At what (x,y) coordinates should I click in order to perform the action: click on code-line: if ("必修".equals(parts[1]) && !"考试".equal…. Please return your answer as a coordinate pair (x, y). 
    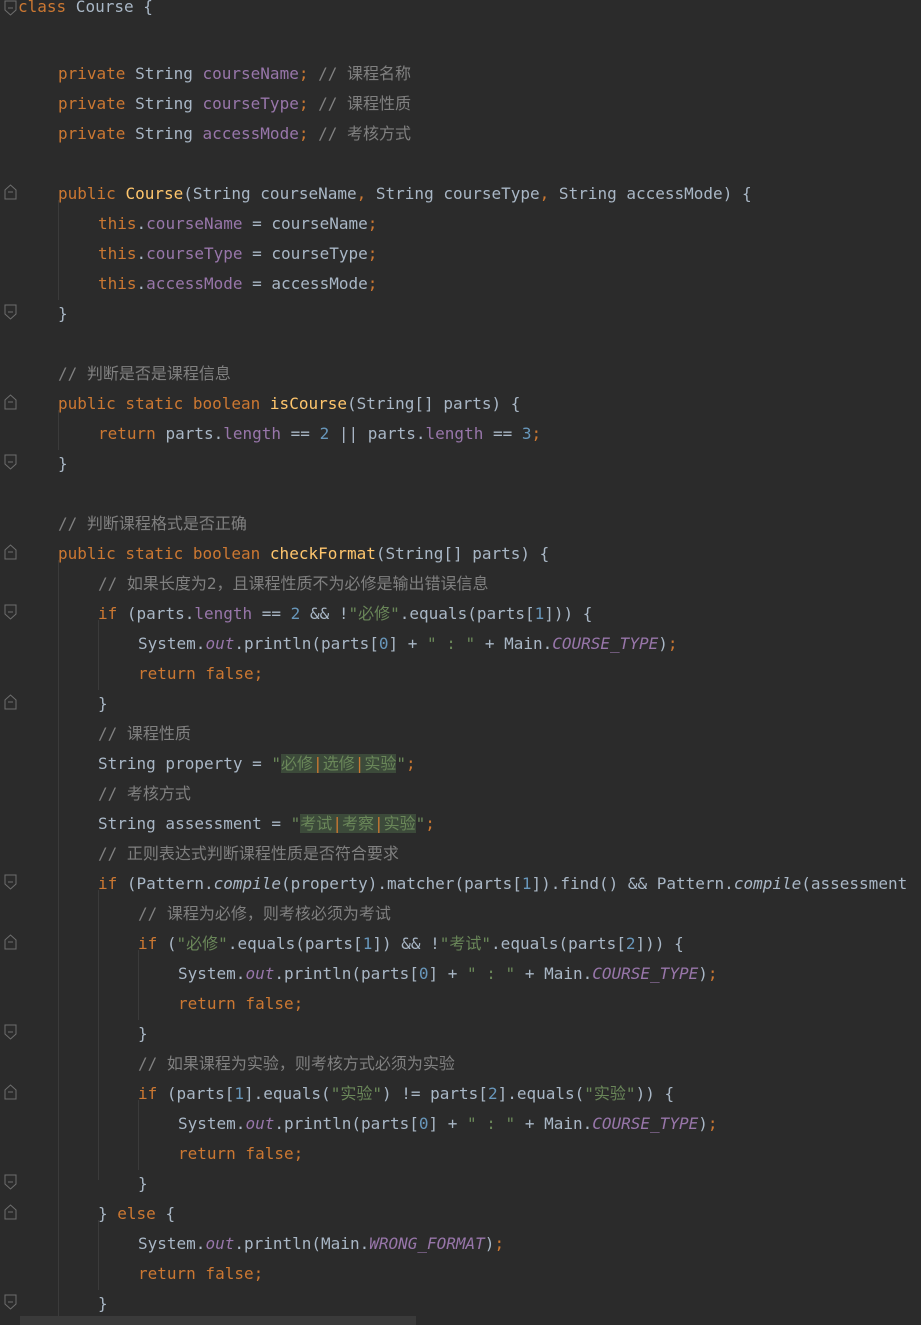
    Looking at the image, I should click on (411, 950).